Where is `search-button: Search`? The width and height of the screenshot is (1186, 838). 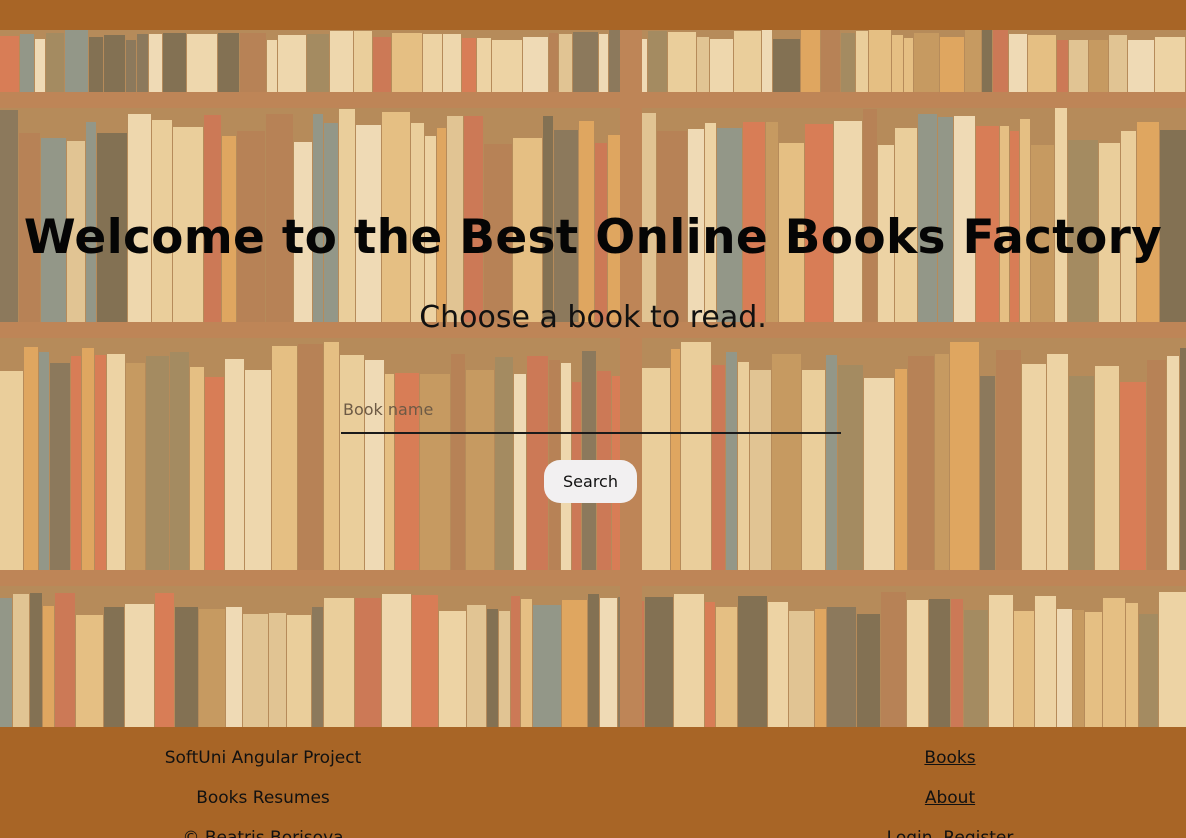
search-button: Search is located at coordinates (590, 481).